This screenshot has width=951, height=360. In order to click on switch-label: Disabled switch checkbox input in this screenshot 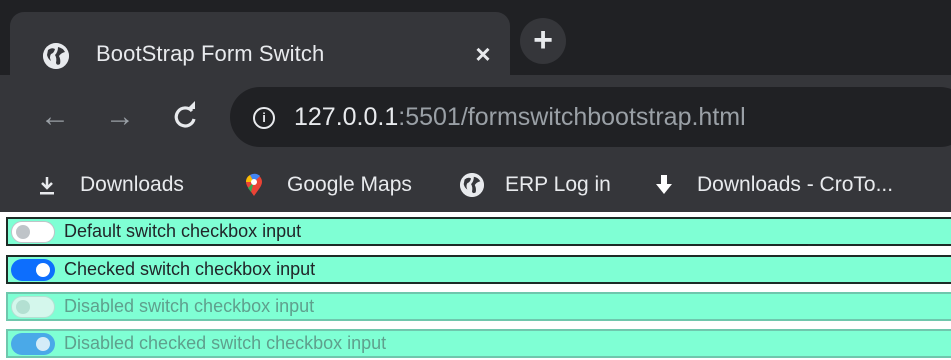, I will do `click(189, 306)`.